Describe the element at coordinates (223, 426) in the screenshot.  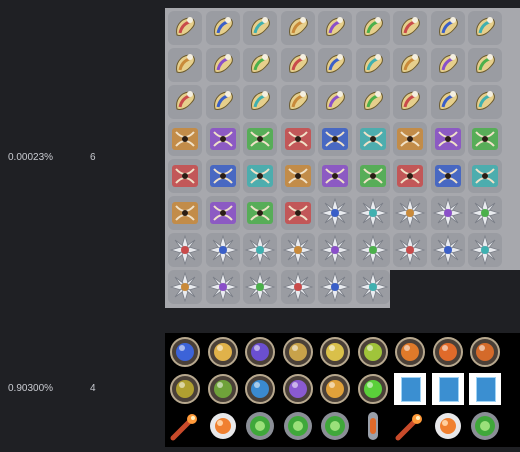
I see `ring-icon` at that location.